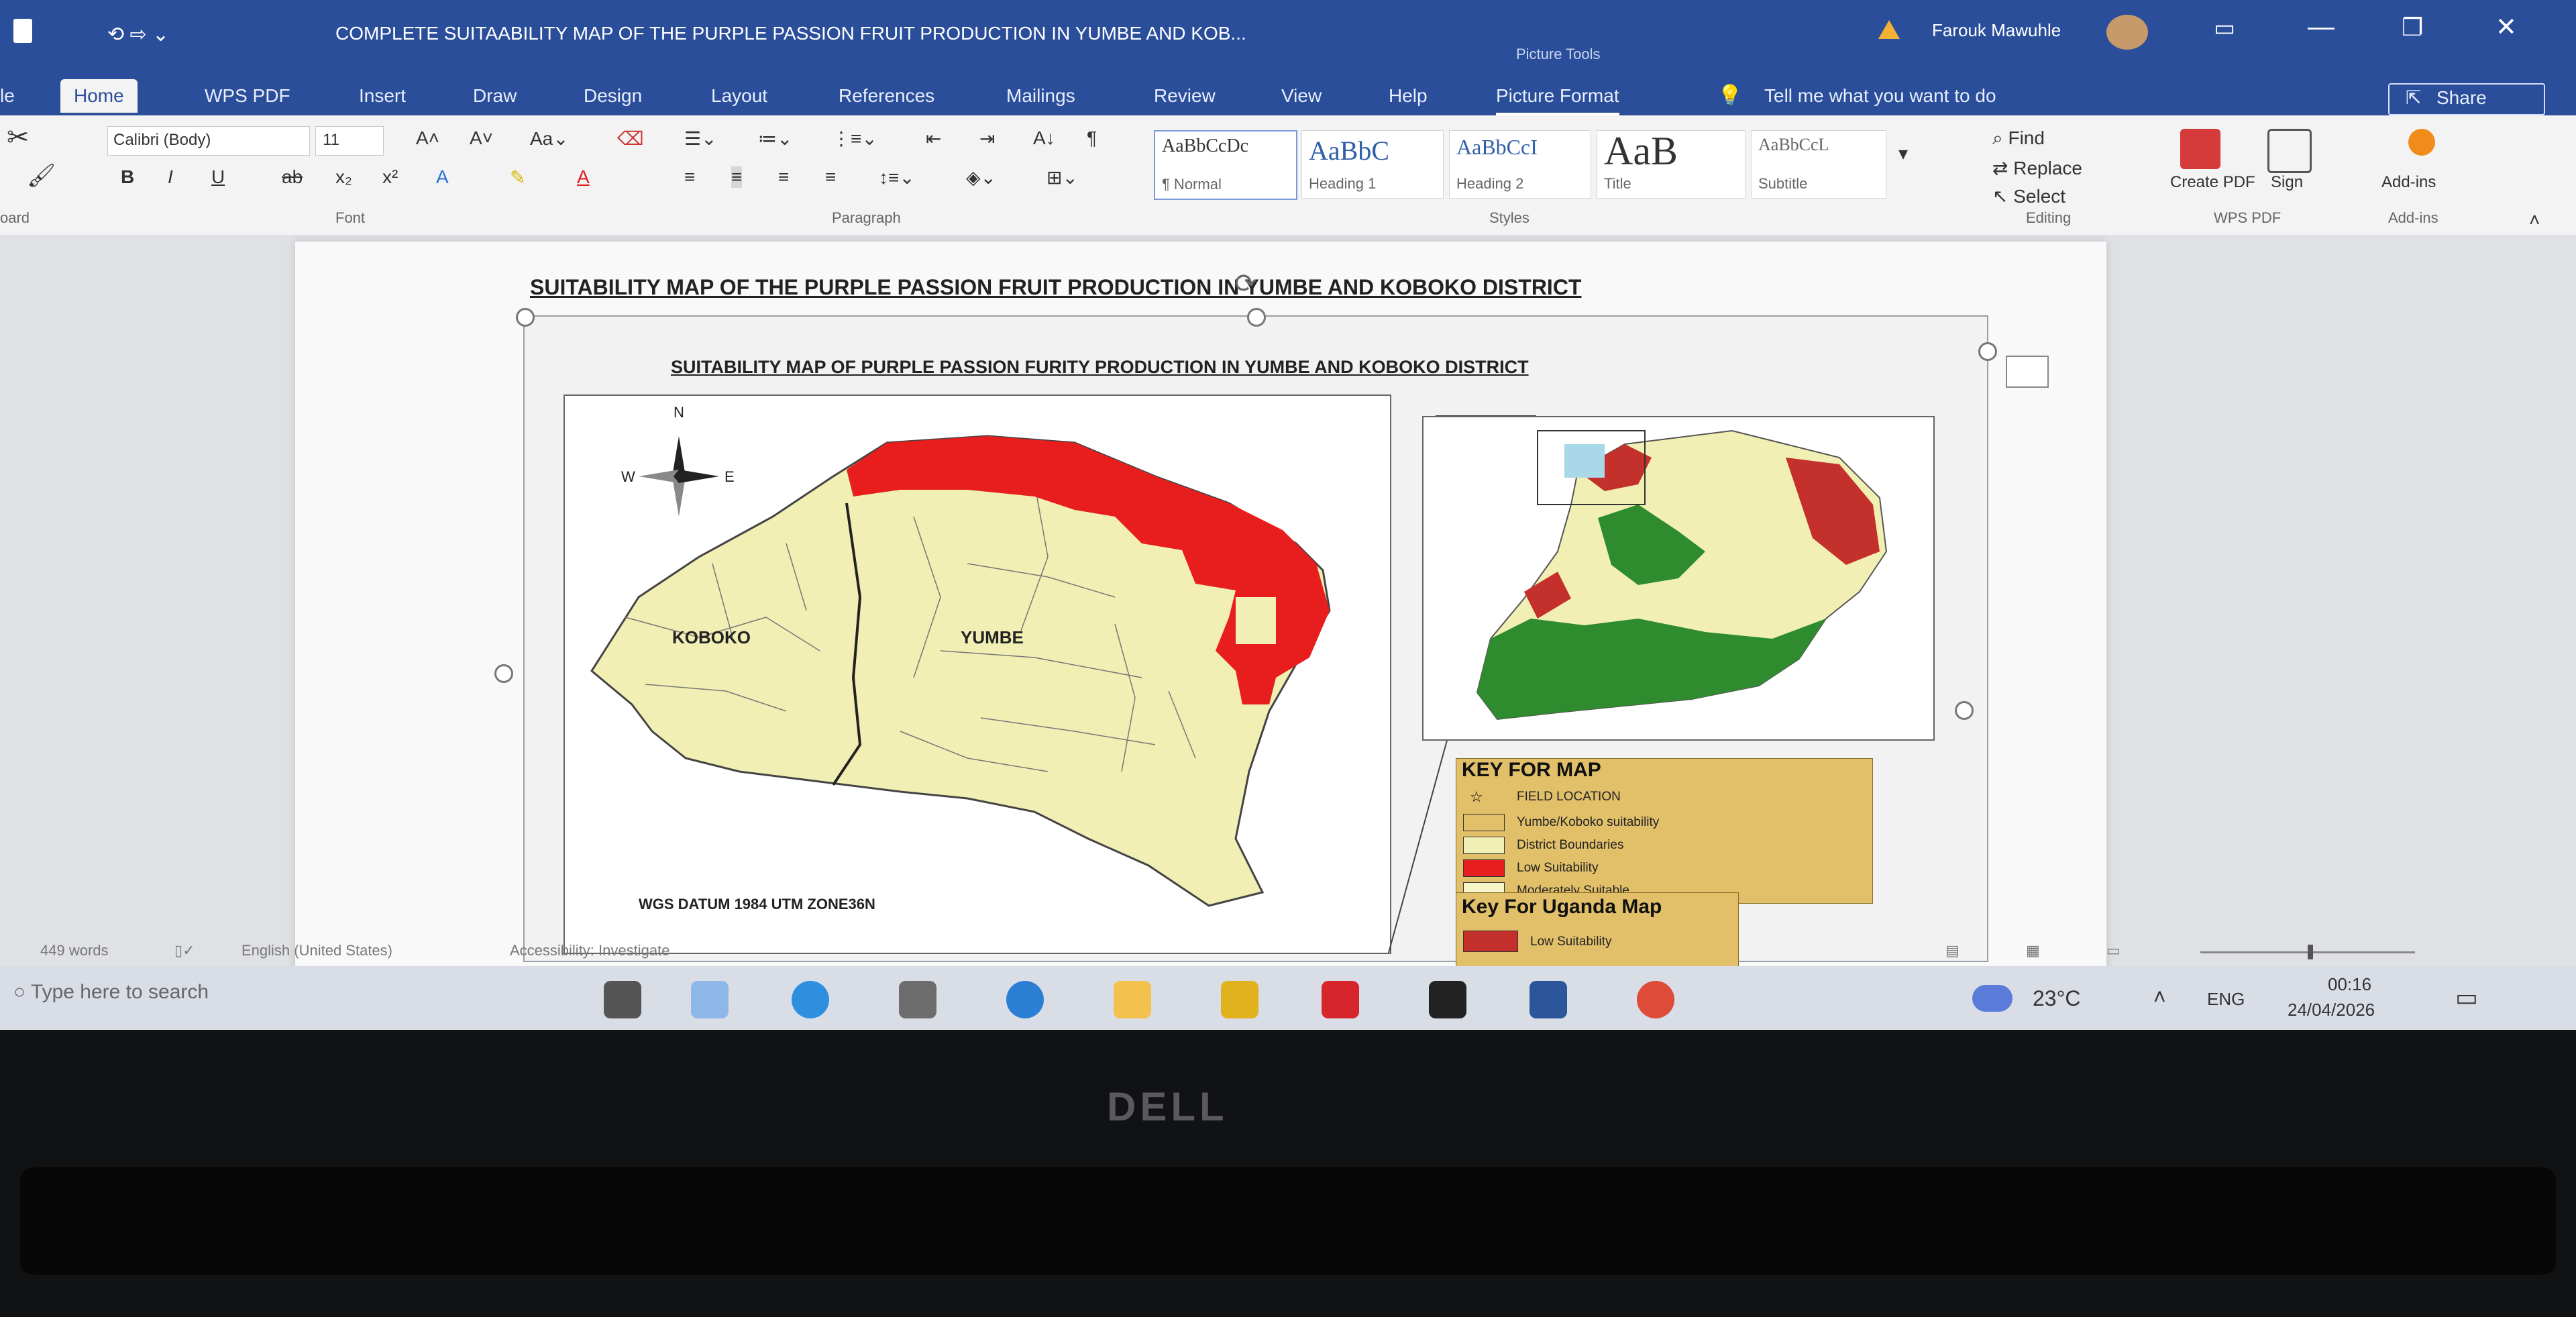 This screenshot has width=2576, height=1317. I want to click on temperature: 23°C, so click(2057, 998).